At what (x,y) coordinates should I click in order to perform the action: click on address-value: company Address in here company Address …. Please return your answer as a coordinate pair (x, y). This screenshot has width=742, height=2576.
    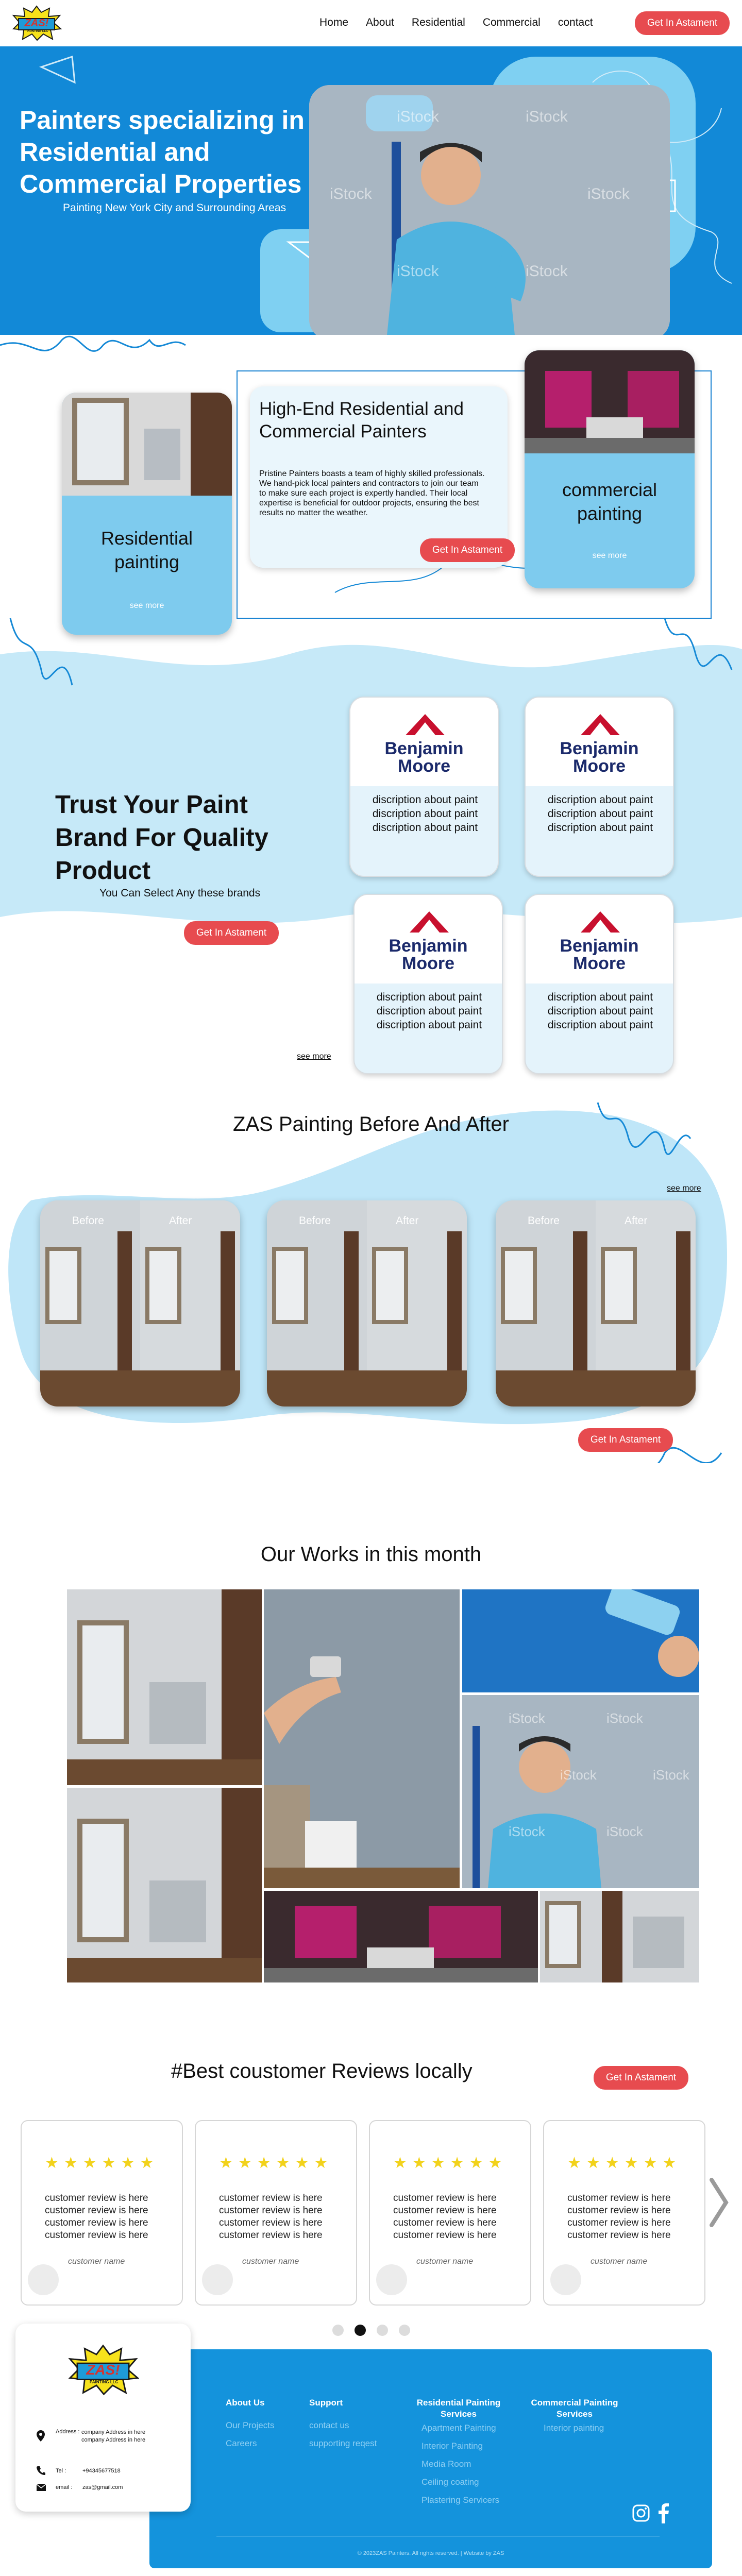
    Looking at the image, I should click on (113, 2436).